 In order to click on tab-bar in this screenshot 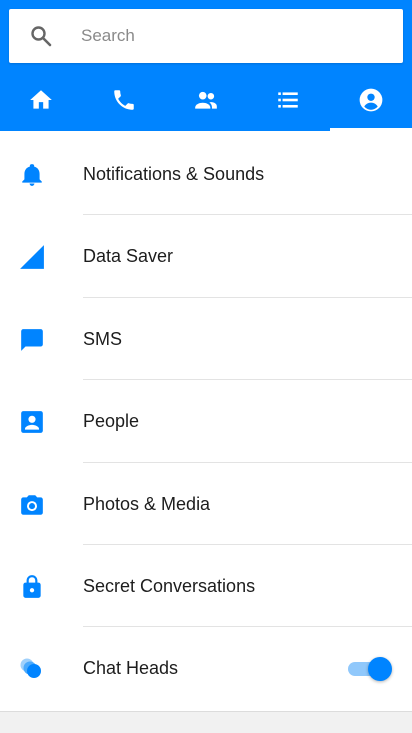, I will do `click(206, 99)`.